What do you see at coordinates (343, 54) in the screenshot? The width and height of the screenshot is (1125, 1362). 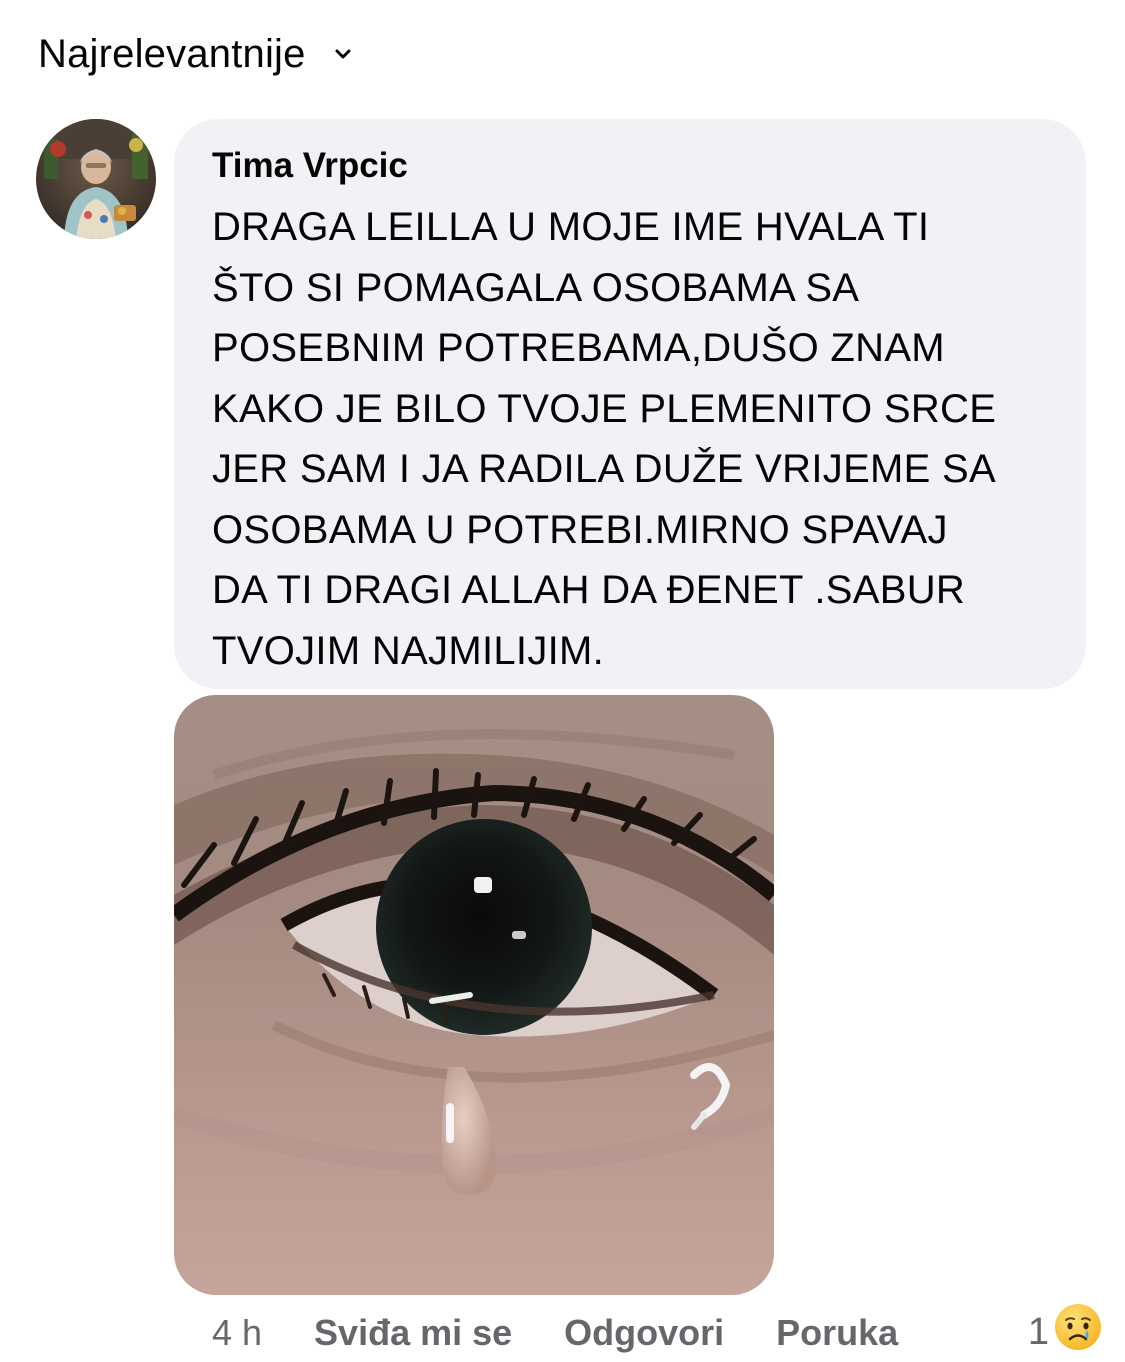 I see `chevron-down-icon` at bounding box center [343, 54].